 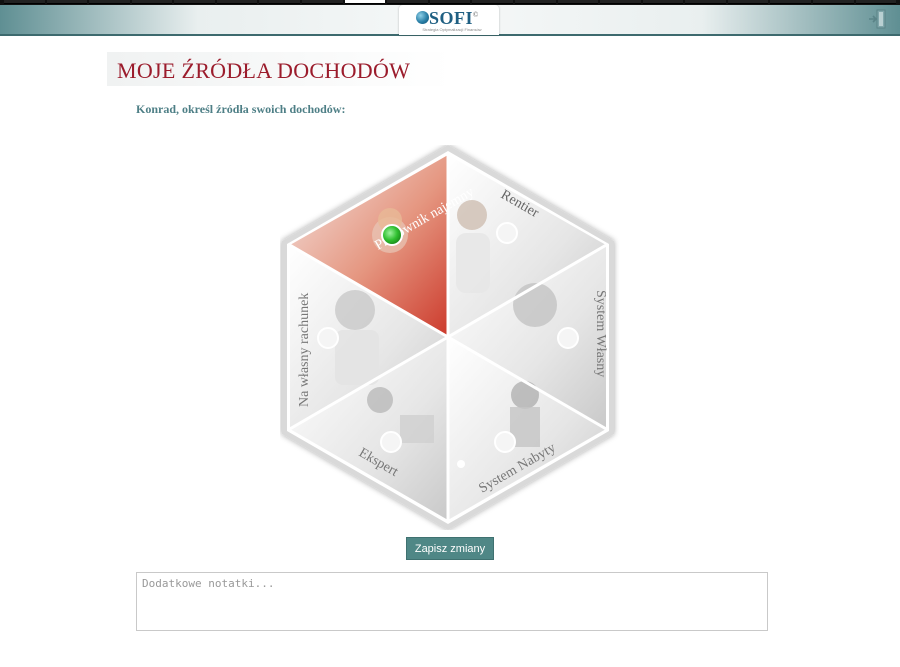 What do you see at coordinates (877, 19) in the screenshot?
I see `exit-icon` at bounding box center [877, 19].